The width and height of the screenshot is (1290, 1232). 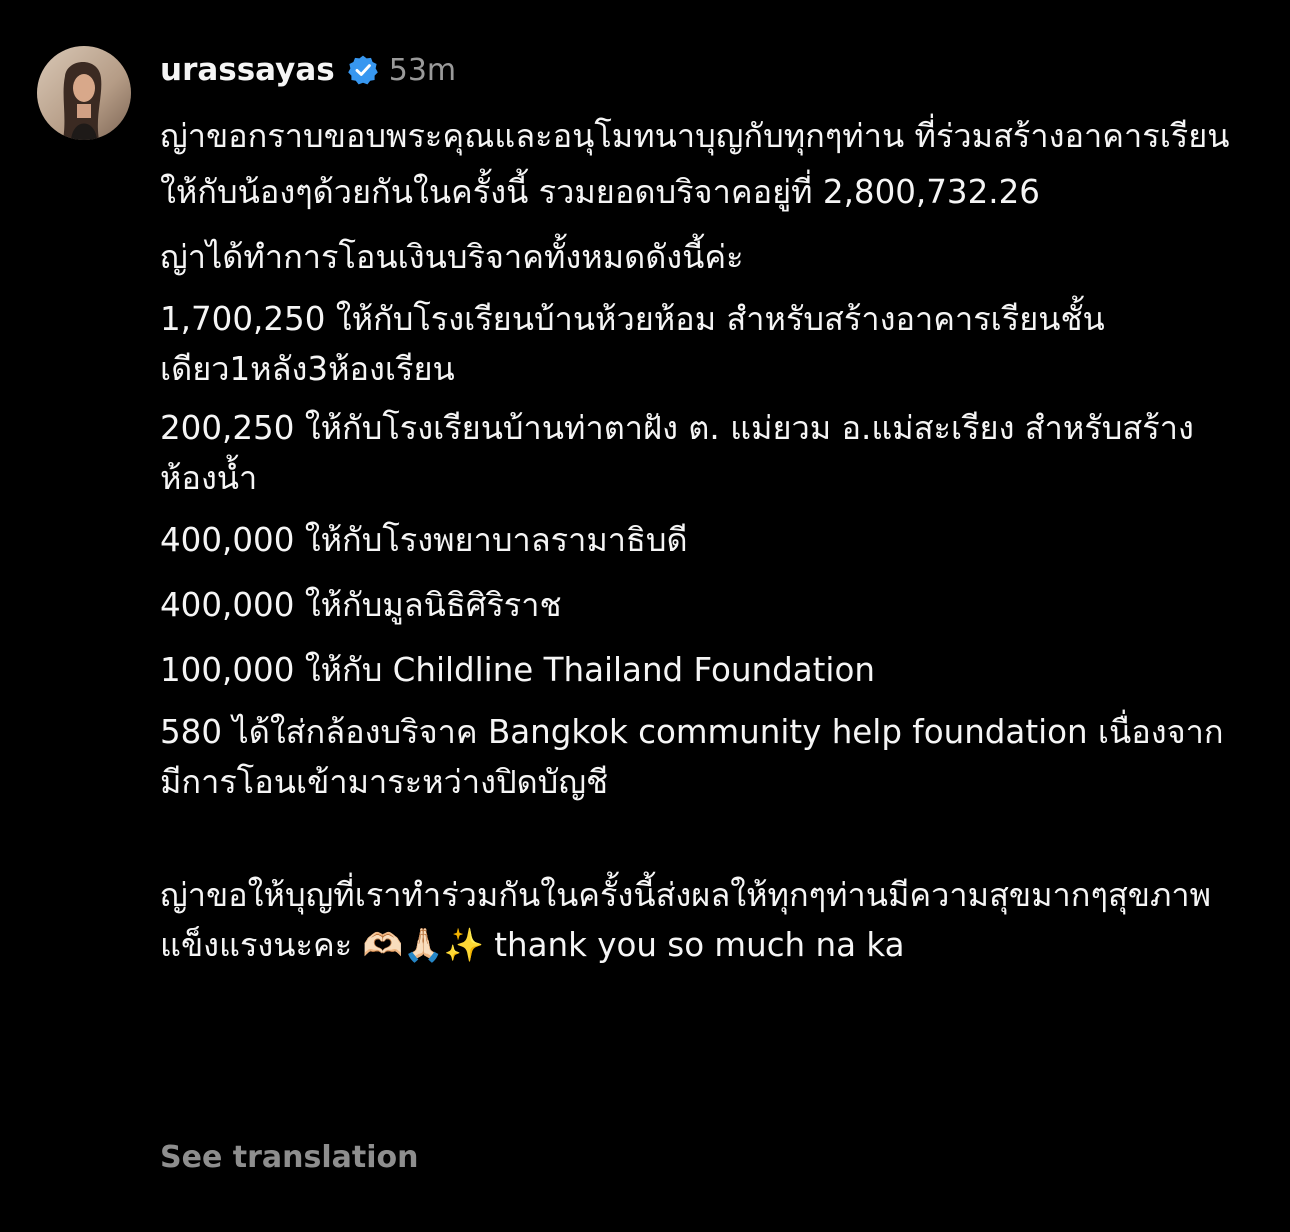 I want to click on caption-paragraph: 400,000 ให้กับโรงพยาบาลรามาธิบดี, so click(x=424, y=540).